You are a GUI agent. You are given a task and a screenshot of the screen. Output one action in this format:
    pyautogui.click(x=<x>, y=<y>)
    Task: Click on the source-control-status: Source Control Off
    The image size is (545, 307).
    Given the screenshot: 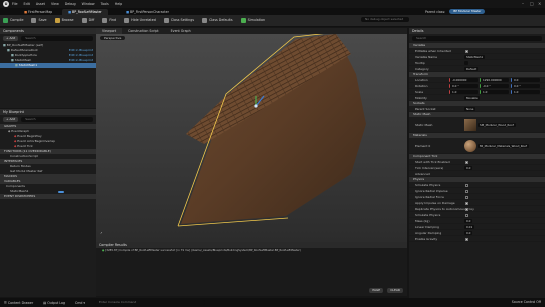 What is the action you would take?
    pyautogui.click(x=526, y=302)
    